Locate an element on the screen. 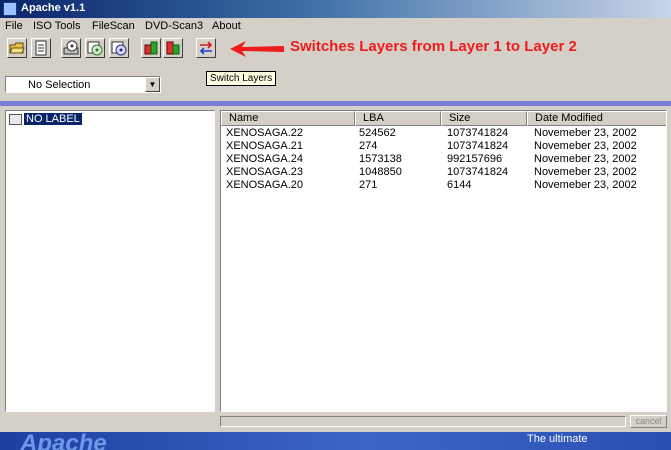 Image resolution: width=671 pixels, height=450 pixels. menu-file: File is located at coordinates (14, 26).